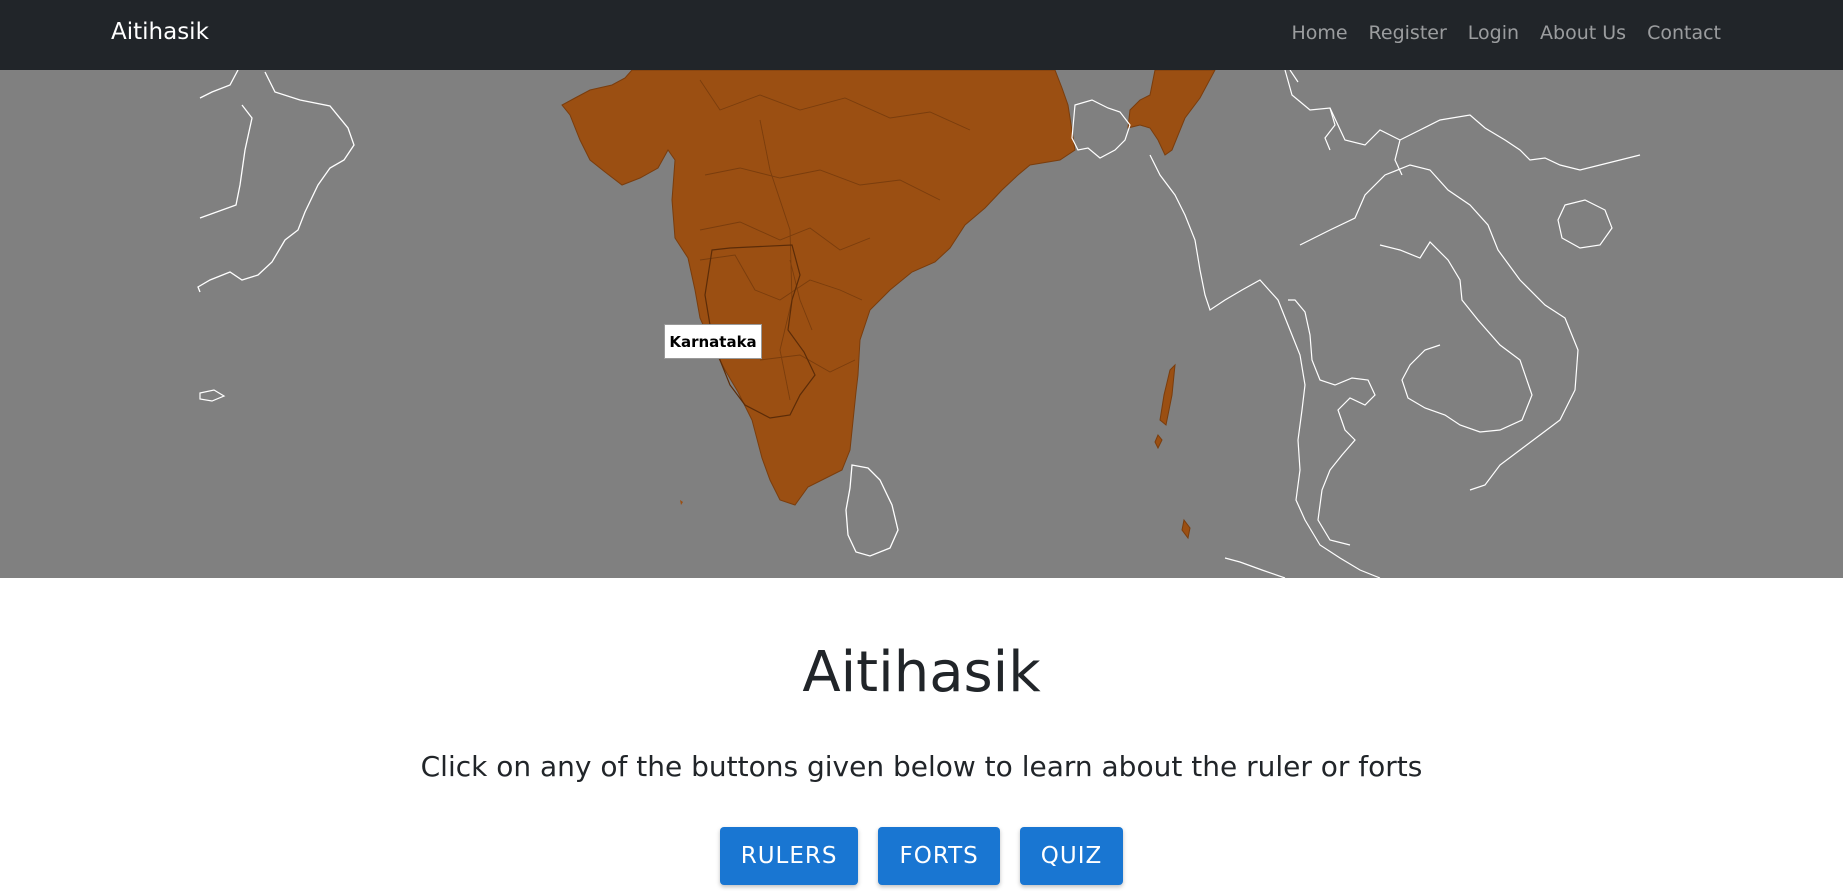 This screenshot has height=891, width=1843. I want to click on map-region-myanmar, so click(1265, 366).